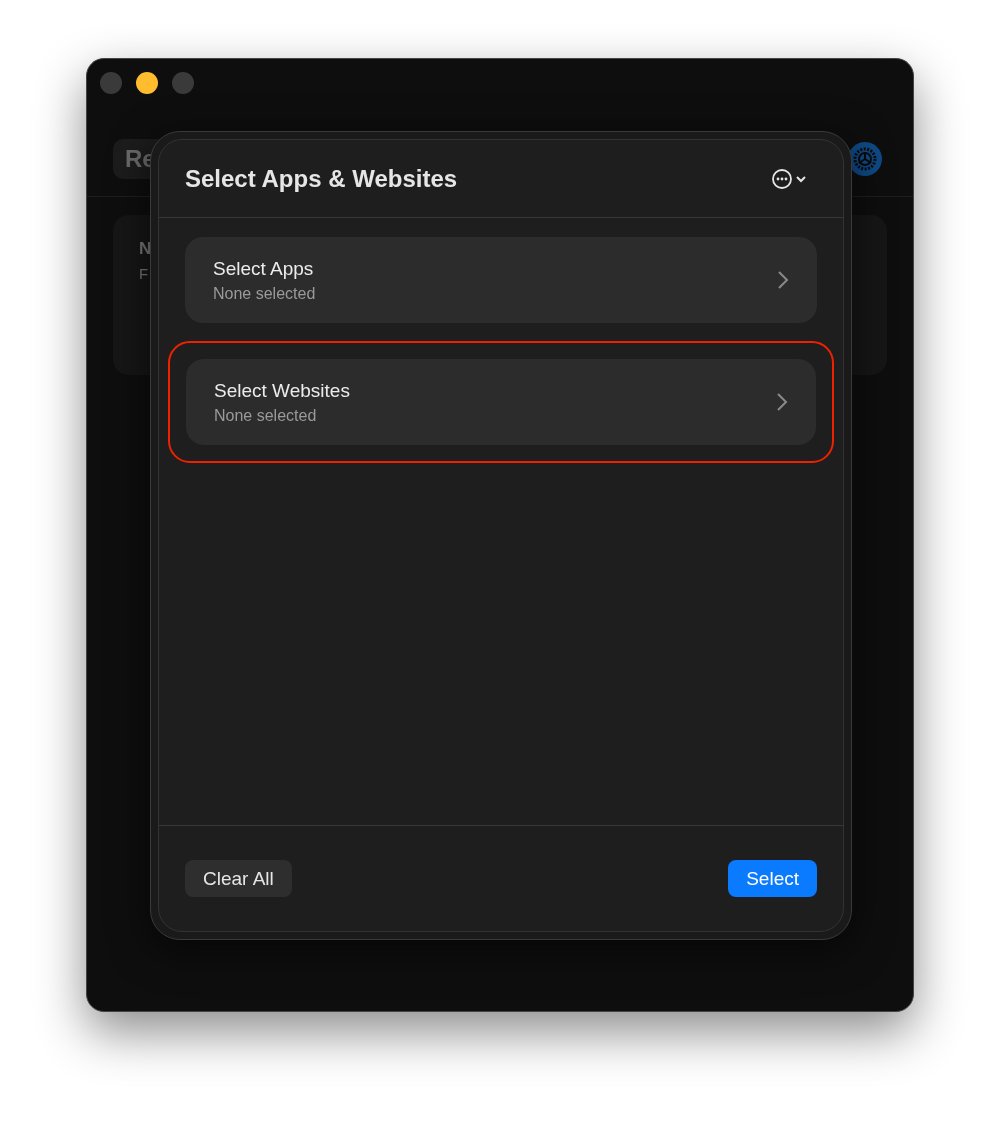 Image resolution: width=1000 pixels, height=1126 pixels. What do you see at coordinates (144, 273) in the screenshot?
I see `card-subtitle: F` at bounding box center [144, 273].